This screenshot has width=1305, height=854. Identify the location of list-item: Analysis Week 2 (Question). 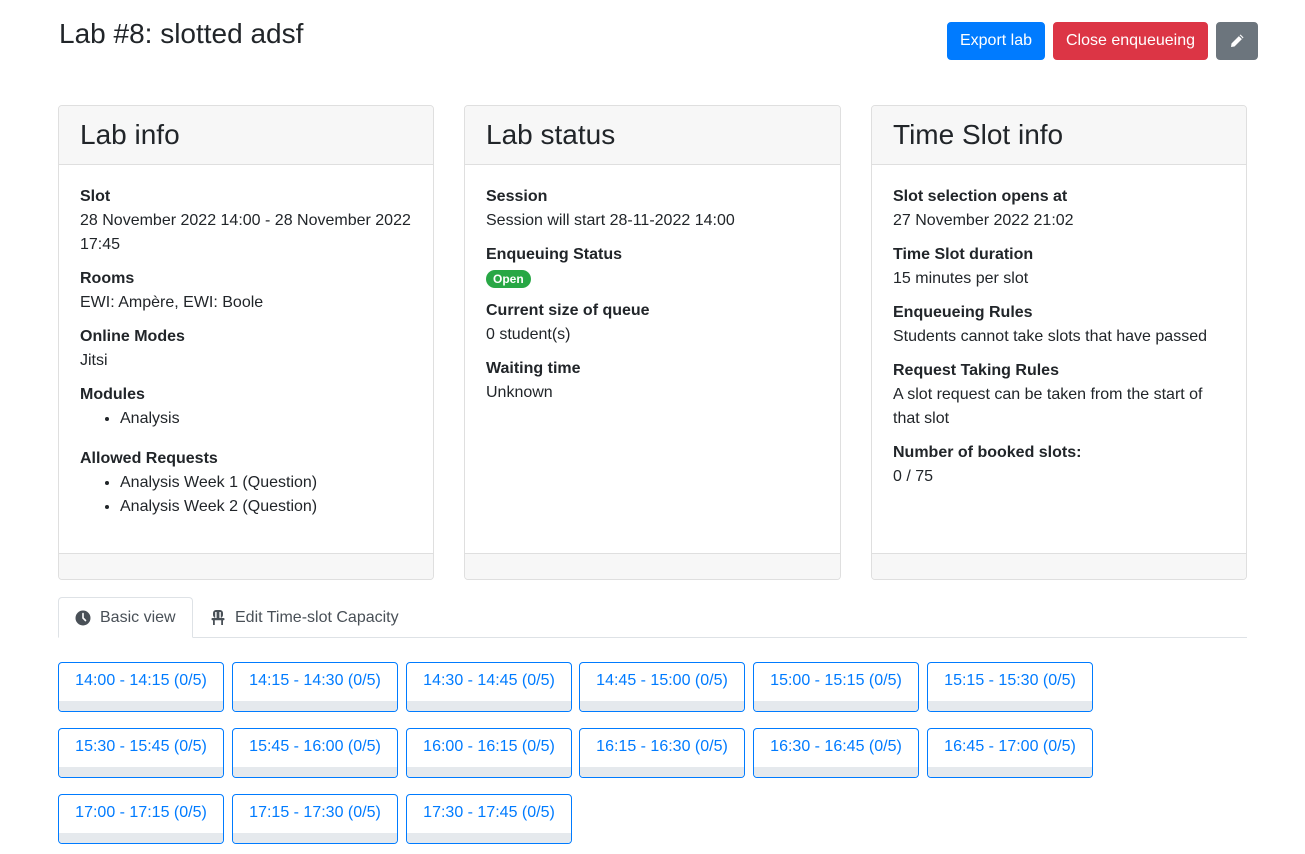
(266, 507).